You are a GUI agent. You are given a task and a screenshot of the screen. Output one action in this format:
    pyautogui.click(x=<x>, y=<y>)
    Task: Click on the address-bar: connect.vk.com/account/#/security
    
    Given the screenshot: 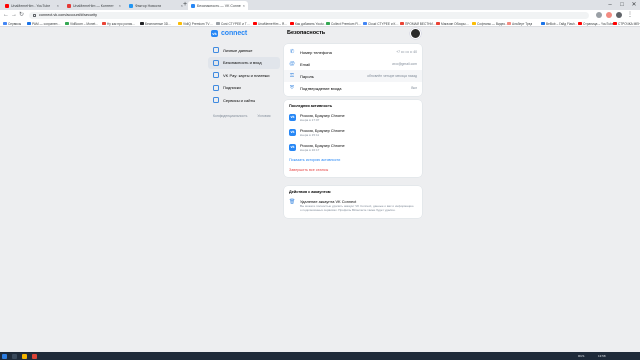 What is the action you would take?
    pyautogui.click(x=309, y=15)
    